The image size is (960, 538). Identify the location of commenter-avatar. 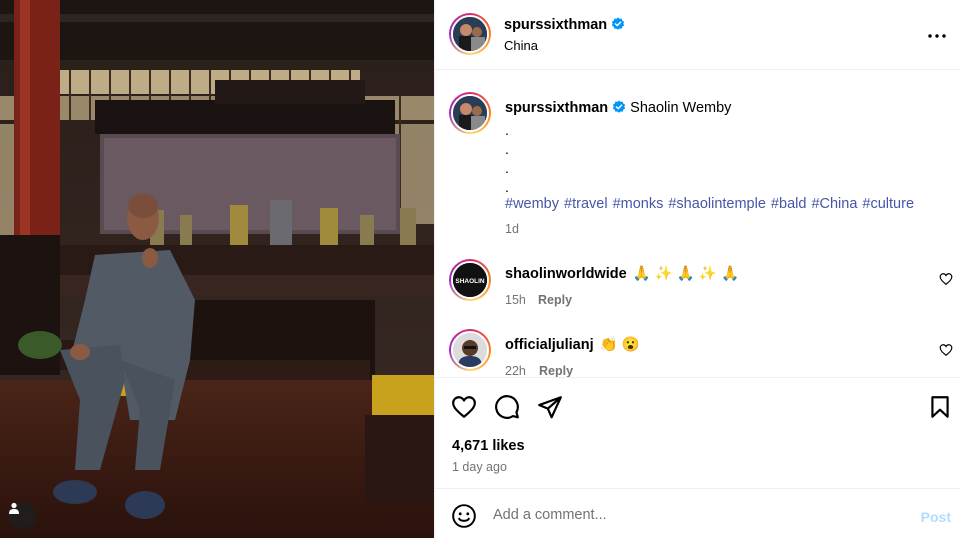
(470, 350).